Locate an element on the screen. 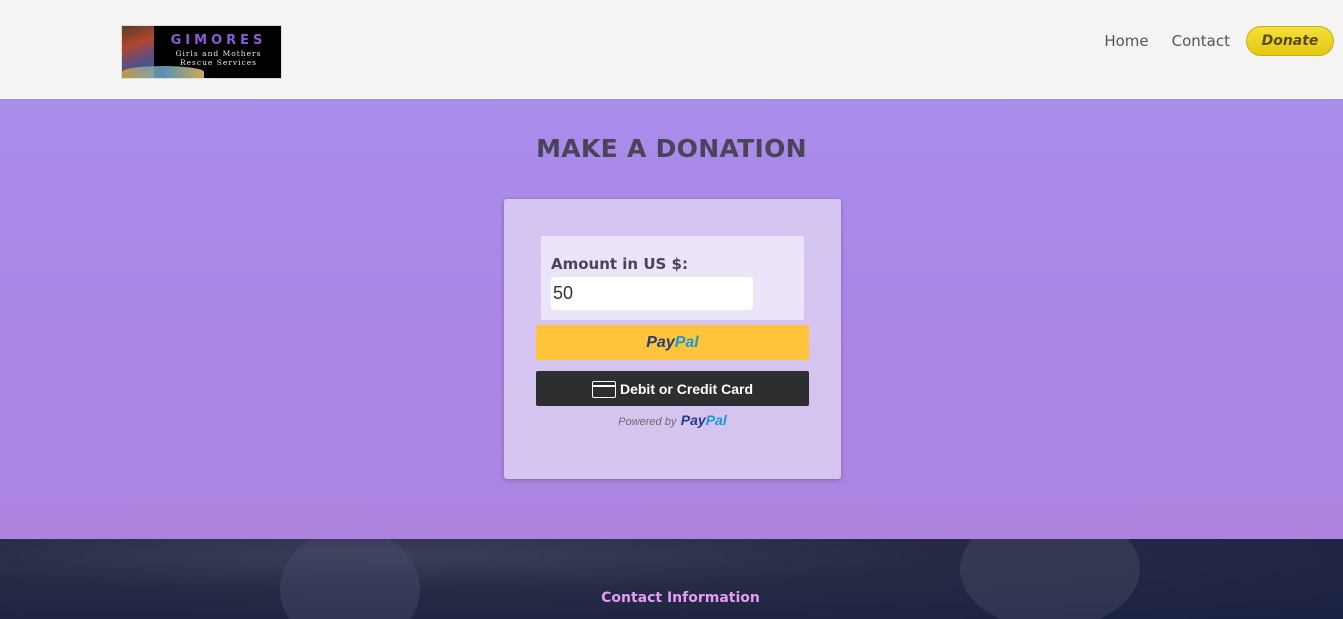  amount-label: Amount in US $: is located at coordinates (619, 264).